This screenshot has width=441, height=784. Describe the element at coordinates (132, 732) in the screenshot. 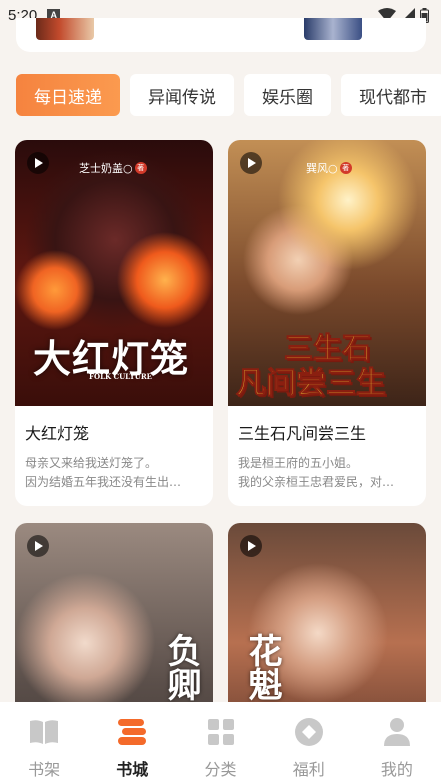

I see `bookstore-icon` at that location.